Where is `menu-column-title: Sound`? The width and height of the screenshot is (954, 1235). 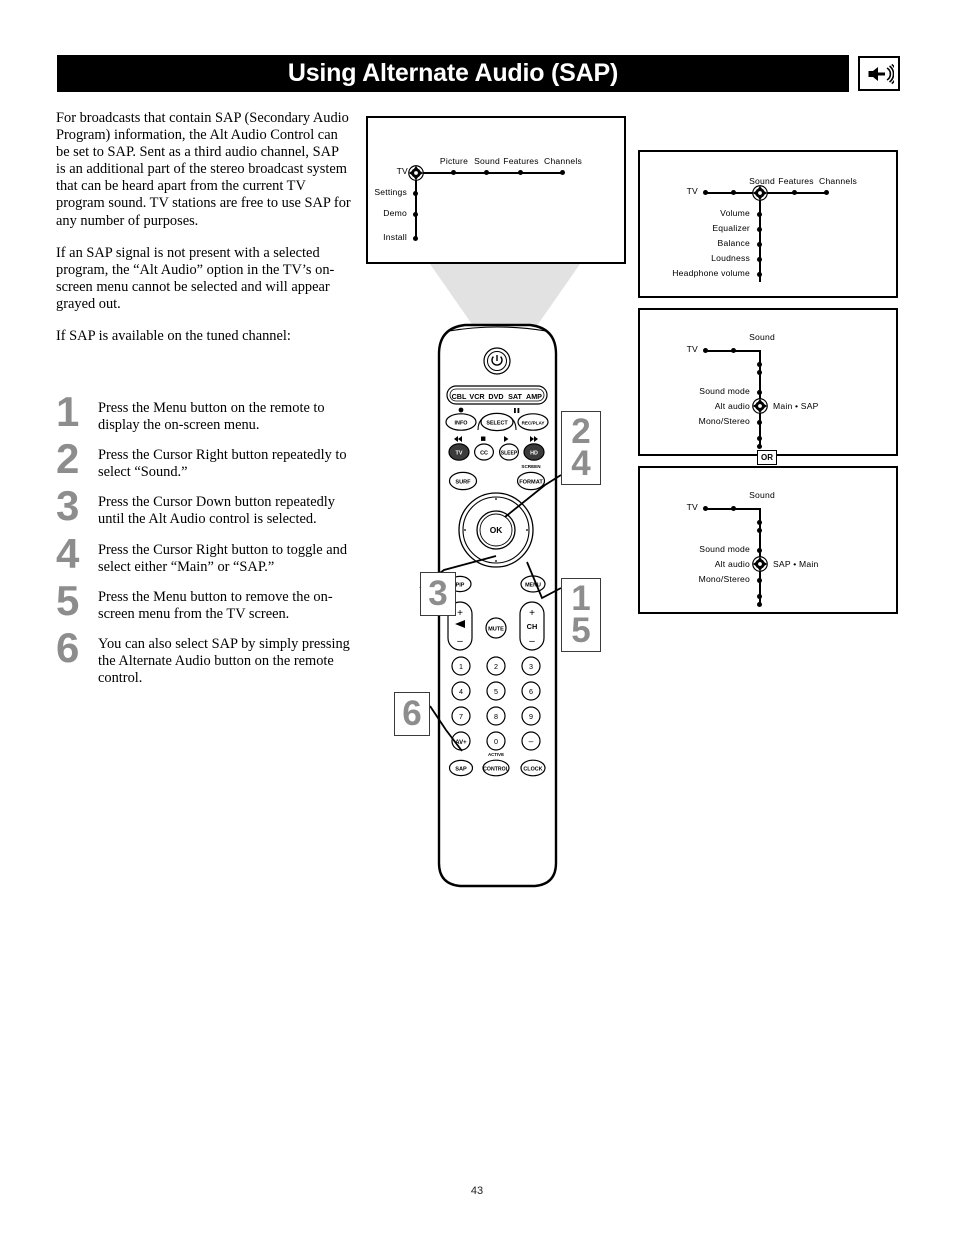 menu-column-title: Sound is located at coordinates (762, 337).